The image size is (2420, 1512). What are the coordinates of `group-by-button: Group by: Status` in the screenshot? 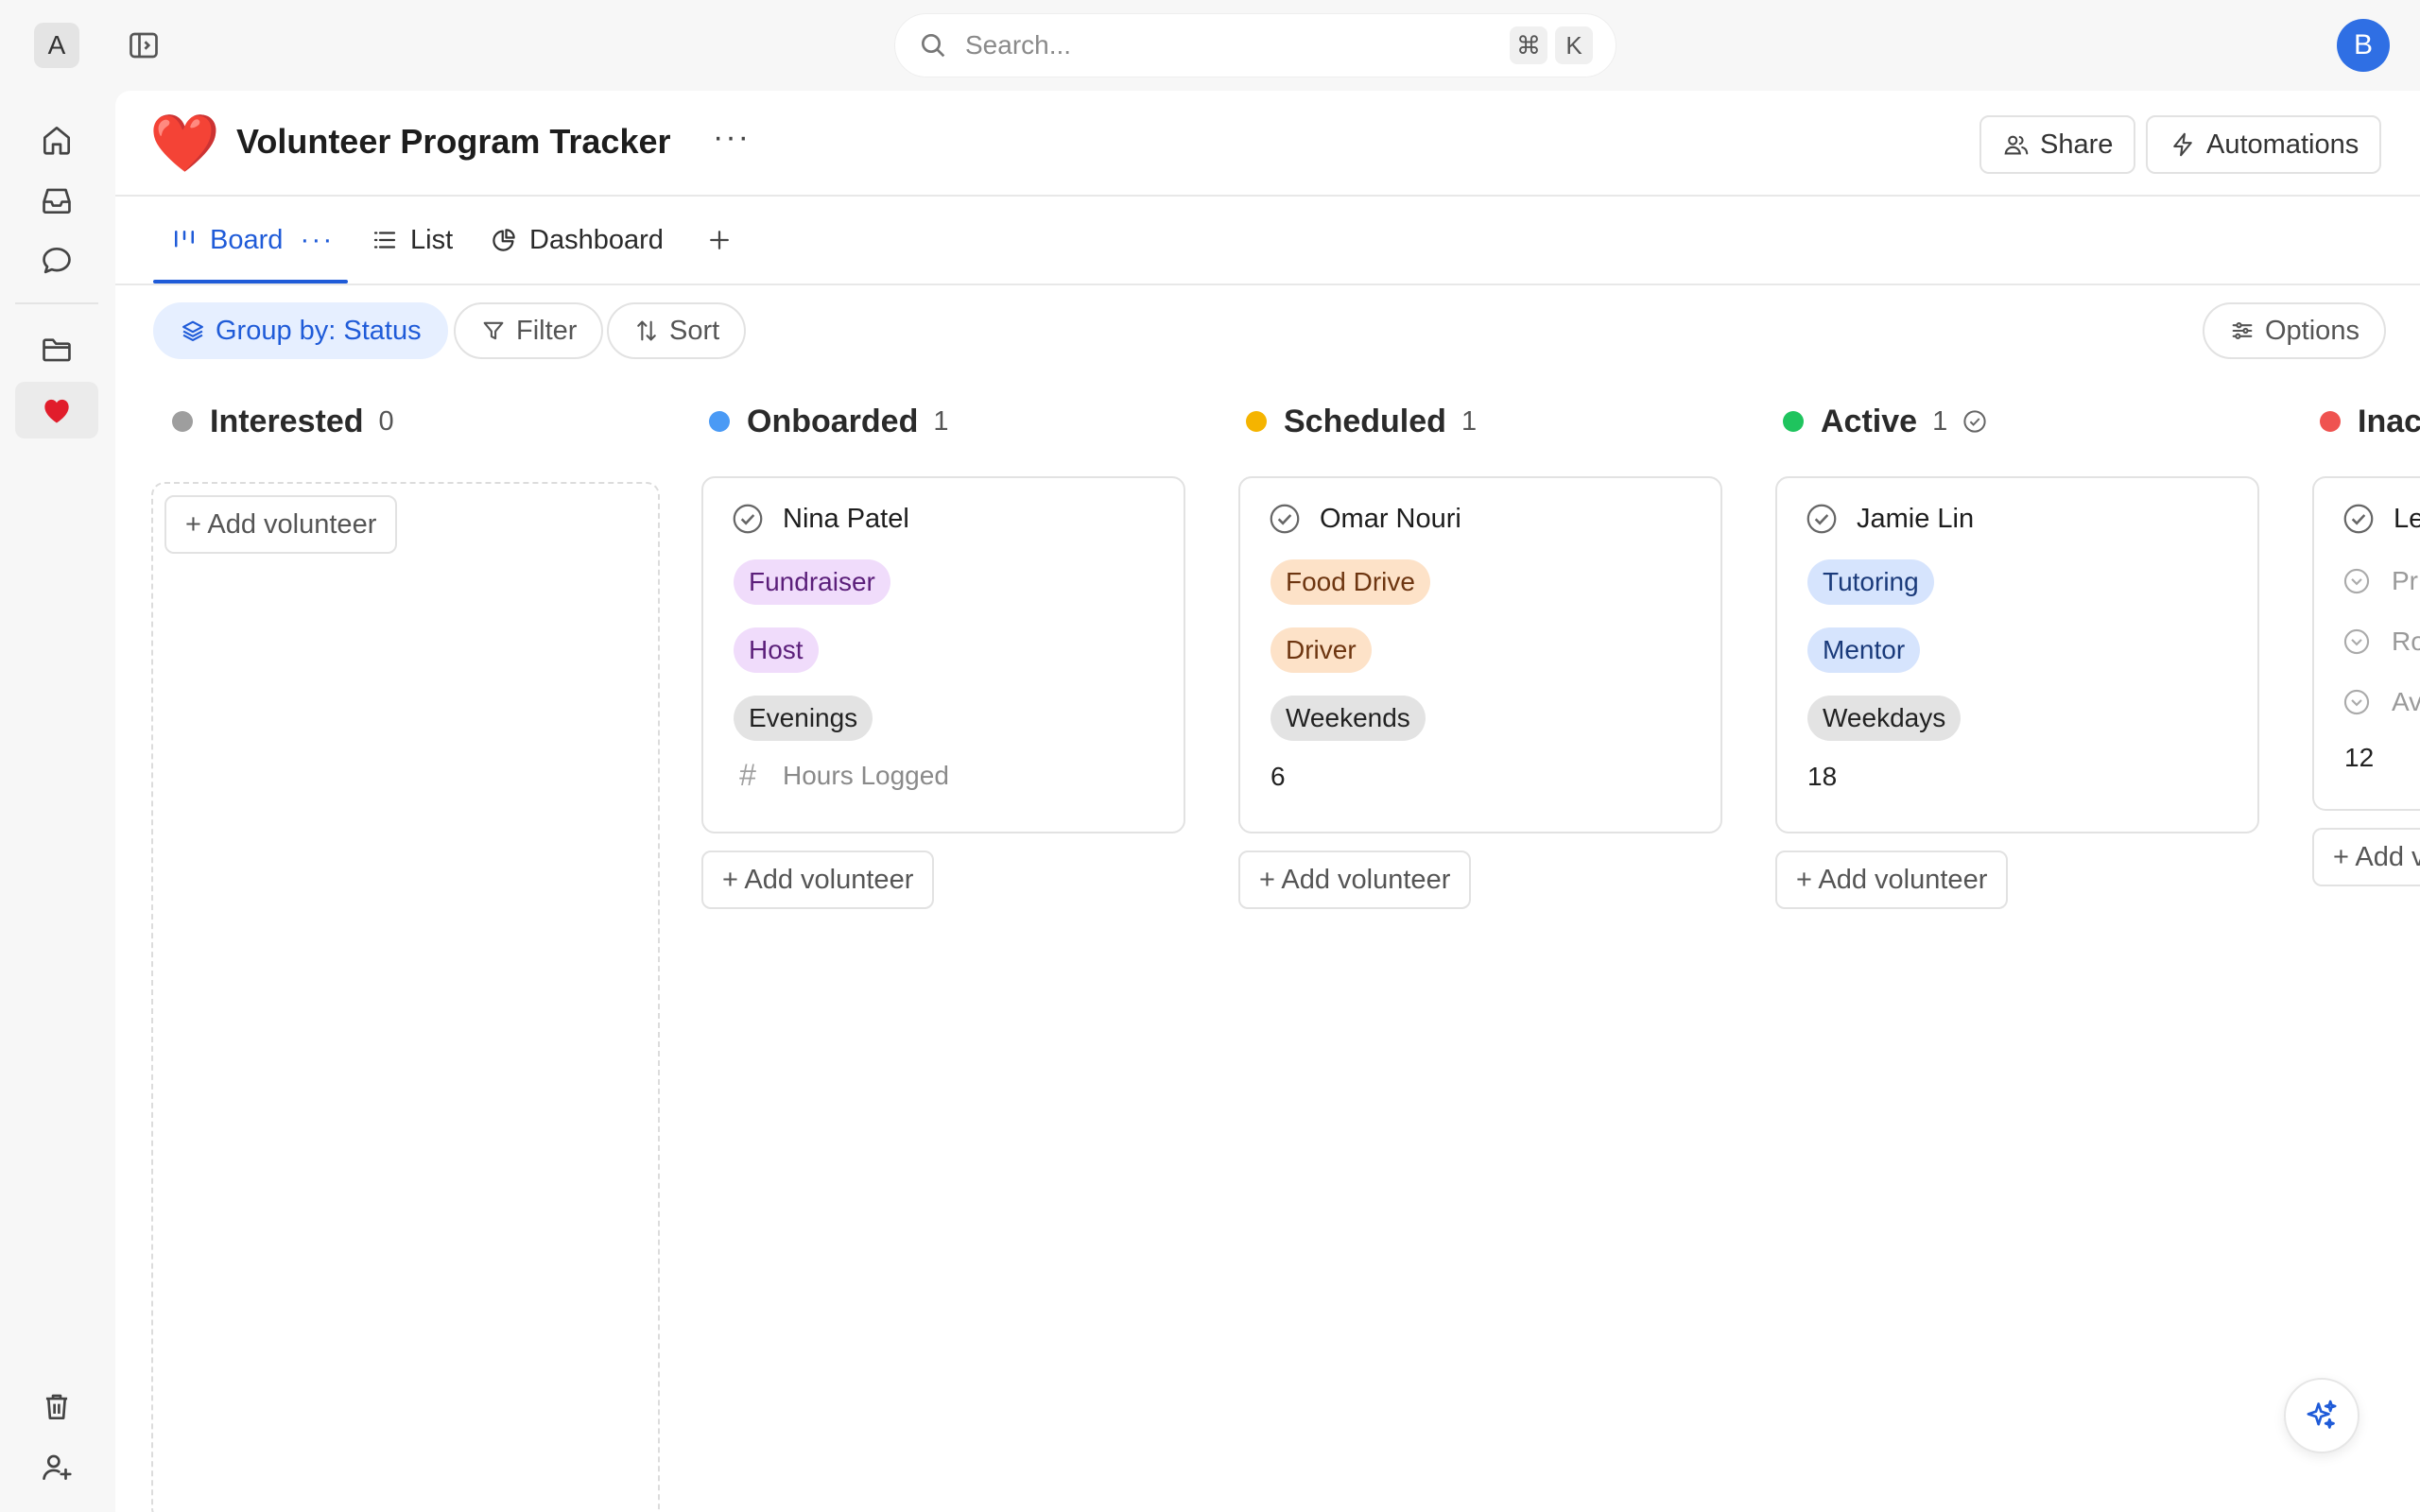 It's located at (300, 330).